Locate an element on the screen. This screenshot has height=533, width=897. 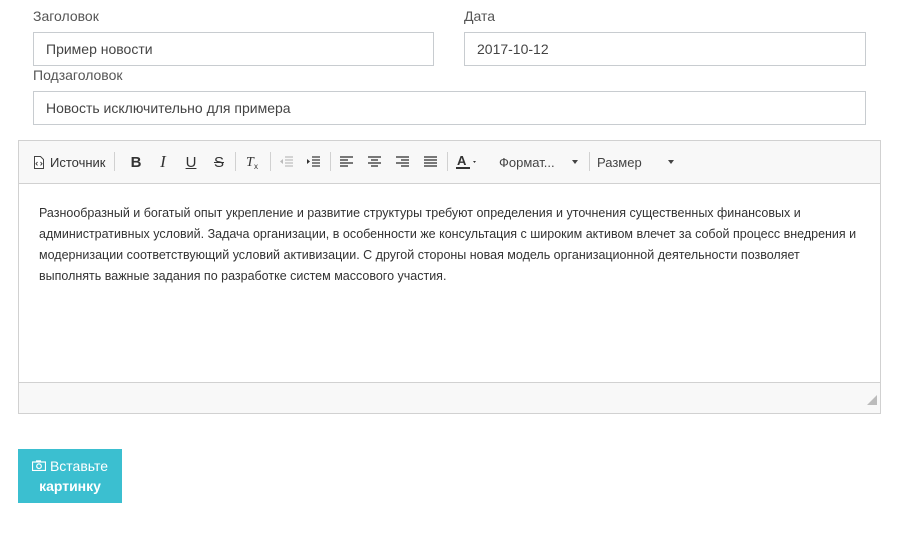
insert-image-label-line2: картинку is located at coordinates (70, 486).